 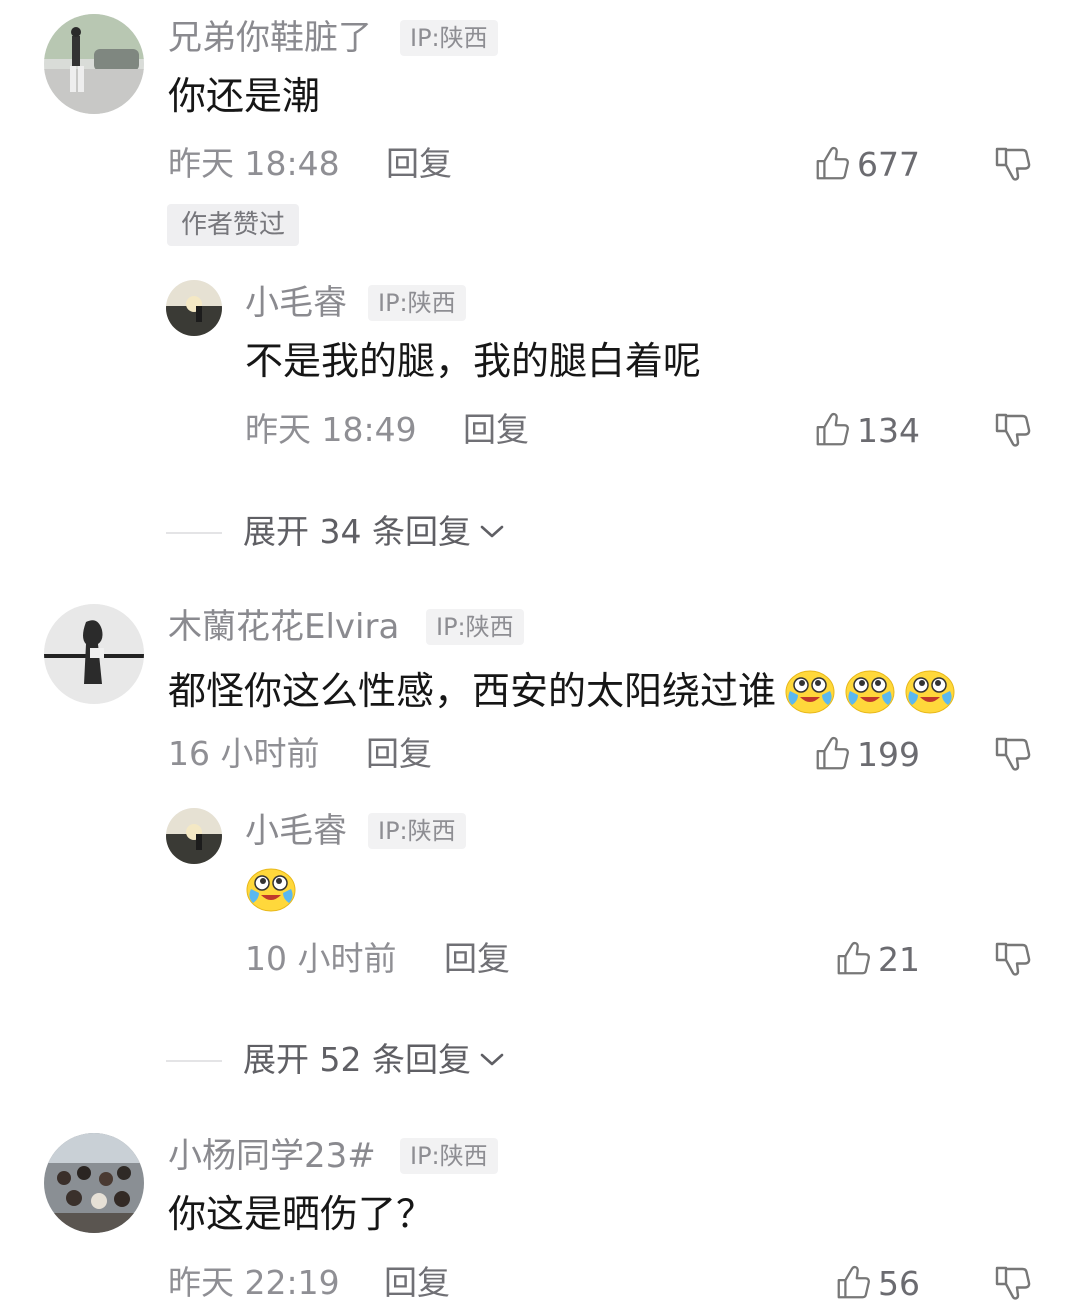 What do you see at coordinates (899, 959) in the screenshot?
I see `like-count: 21` at bounding box center [899, 959].